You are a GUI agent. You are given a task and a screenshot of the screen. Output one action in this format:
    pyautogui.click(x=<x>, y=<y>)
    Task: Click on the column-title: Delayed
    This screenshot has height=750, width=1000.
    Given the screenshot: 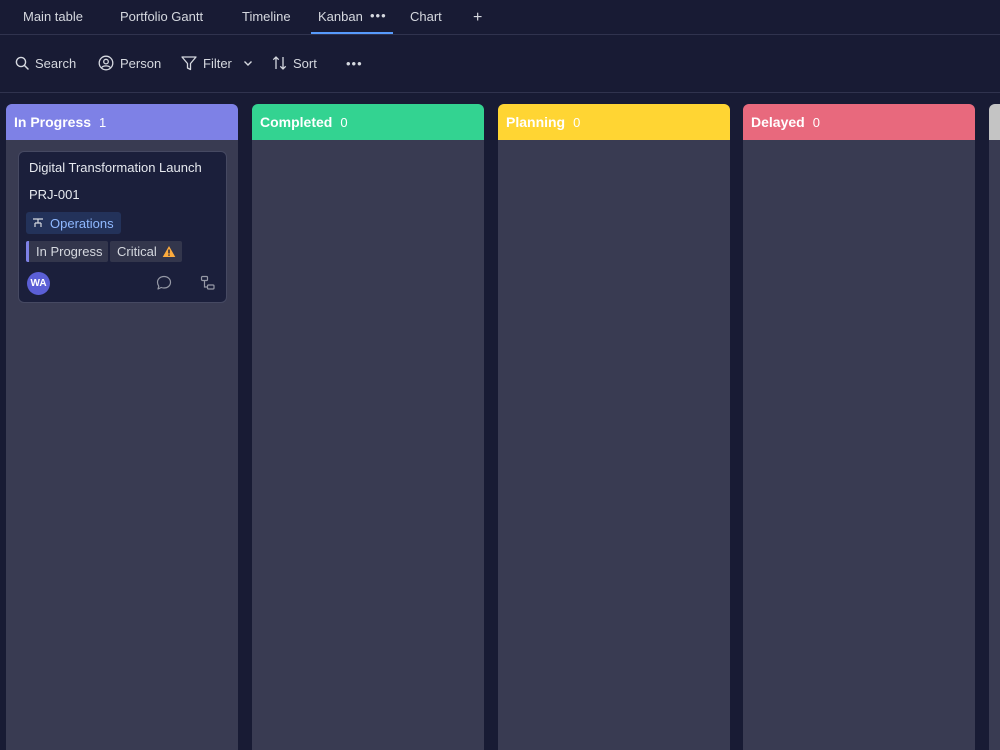 What is the action you would take?
    pyautogui.click(x=778, y=122)
    